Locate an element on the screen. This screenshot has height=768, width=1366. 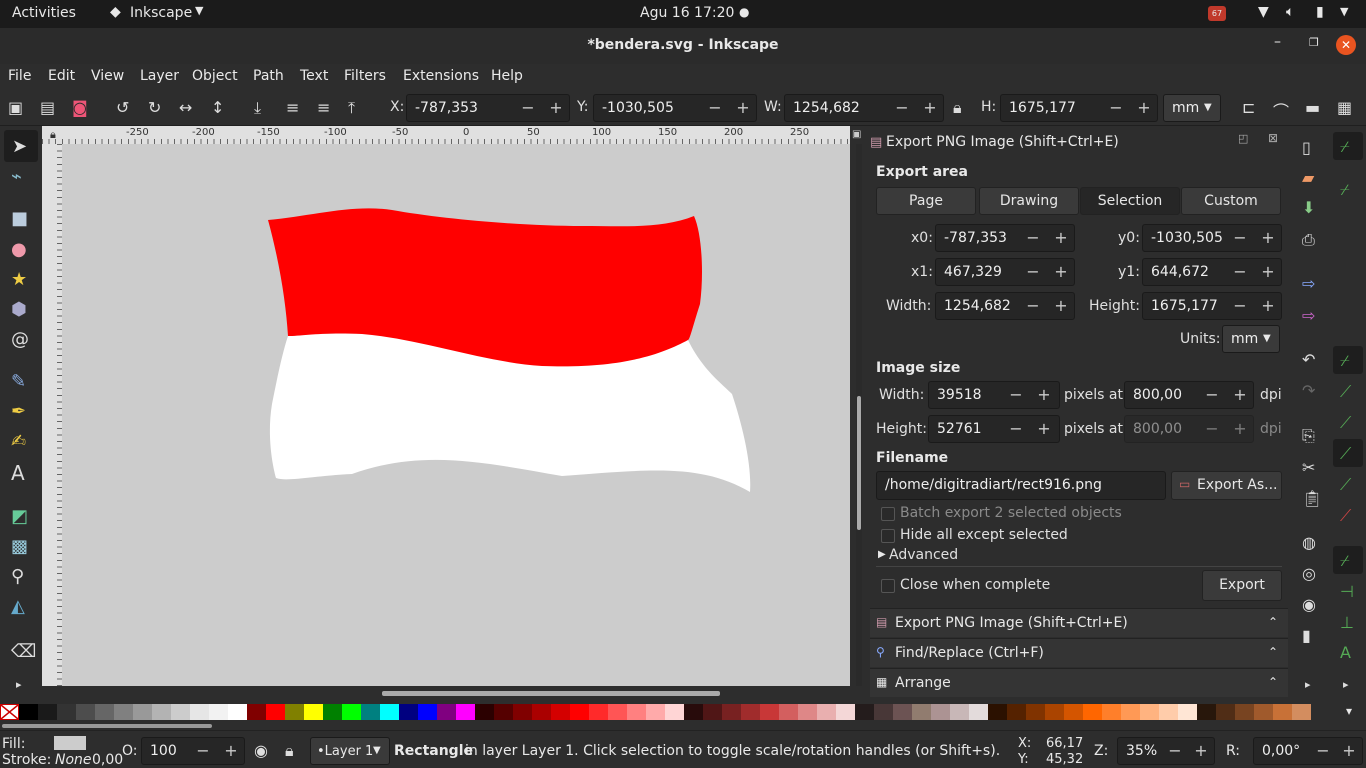
no-paint-swatch is located at coordinates (9, 712).